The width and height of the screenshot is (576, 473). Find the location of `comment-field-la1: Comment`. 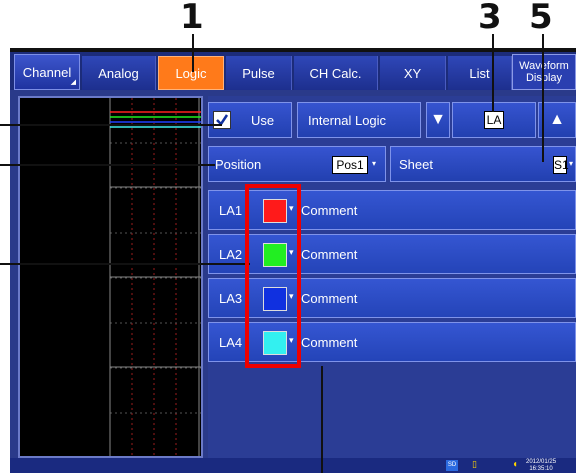

comment-field-la1: Comment is located at coordinates (329, 210).